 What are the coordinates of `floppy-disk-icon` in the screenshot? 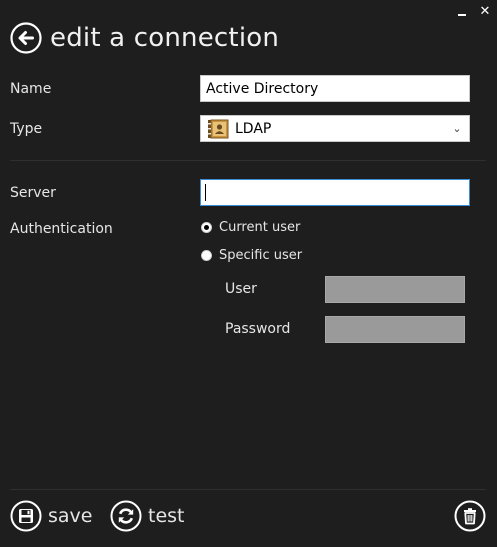 It's located at (26, 516).